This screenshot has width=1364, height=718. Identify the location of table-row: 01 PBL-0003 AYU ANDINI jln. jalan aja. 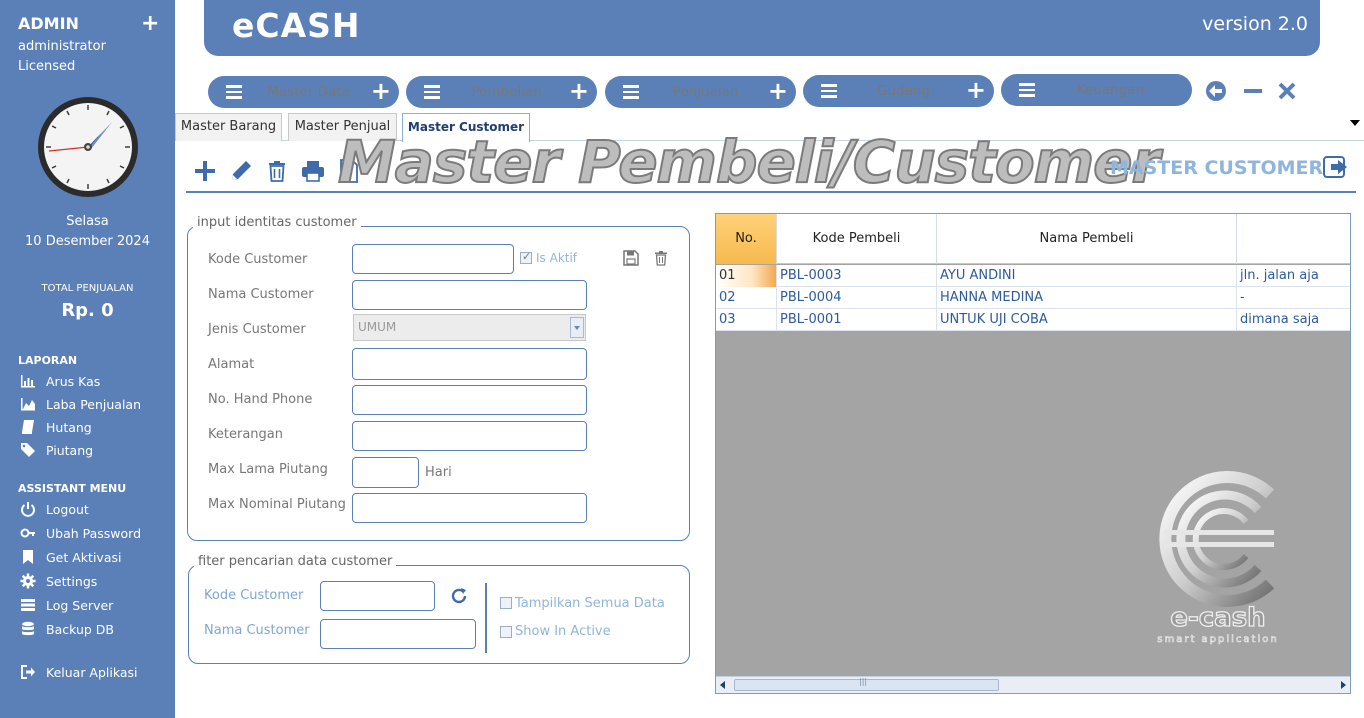
(1033, 276).